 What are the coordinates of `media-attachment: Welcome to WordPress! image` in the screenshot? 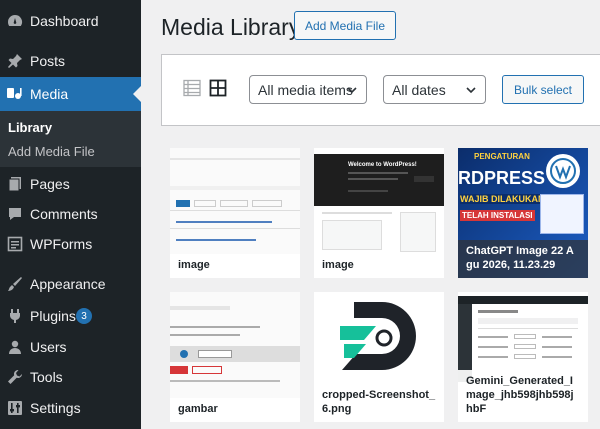 It's located at (379, 213).